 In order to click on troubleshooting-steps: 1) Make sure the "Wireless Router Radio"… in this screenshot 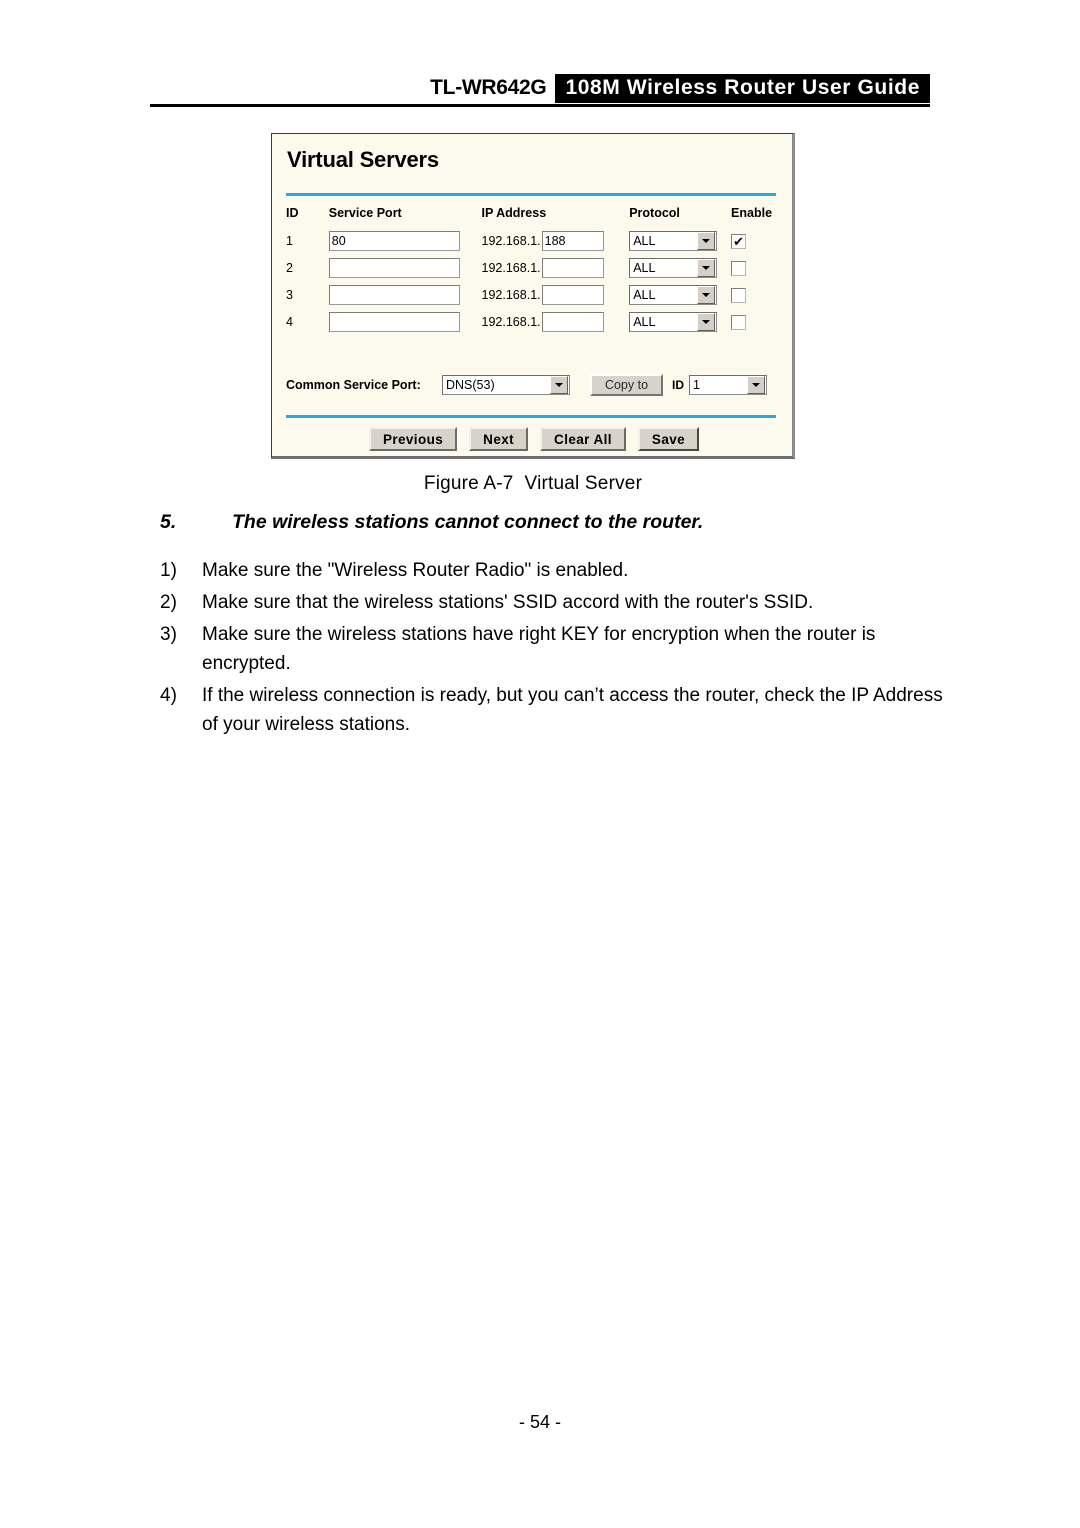, I will do `click(555, 649)`.